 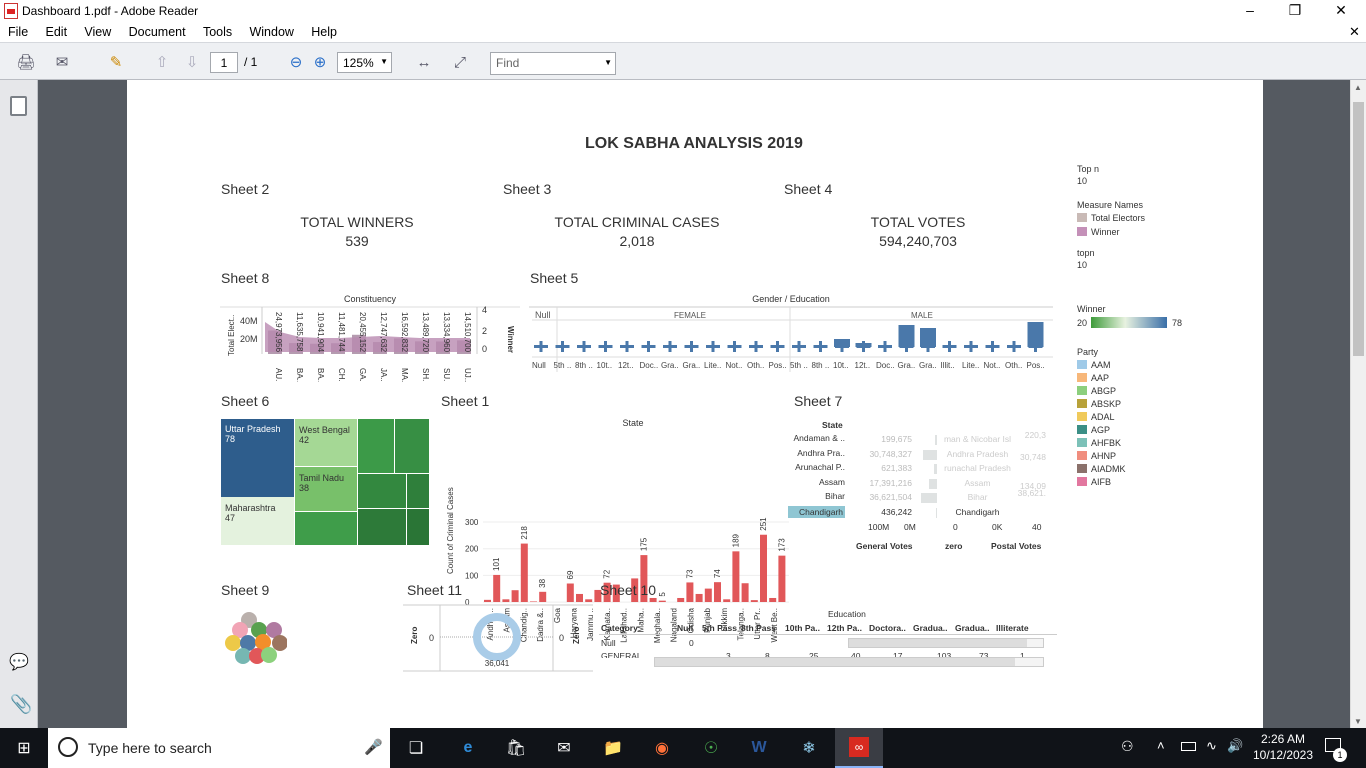 What do you see at coordinates (1137, 482) in the screenshot?
I see `party-legend-item: AIFB` at bounding box center [1137, 482].